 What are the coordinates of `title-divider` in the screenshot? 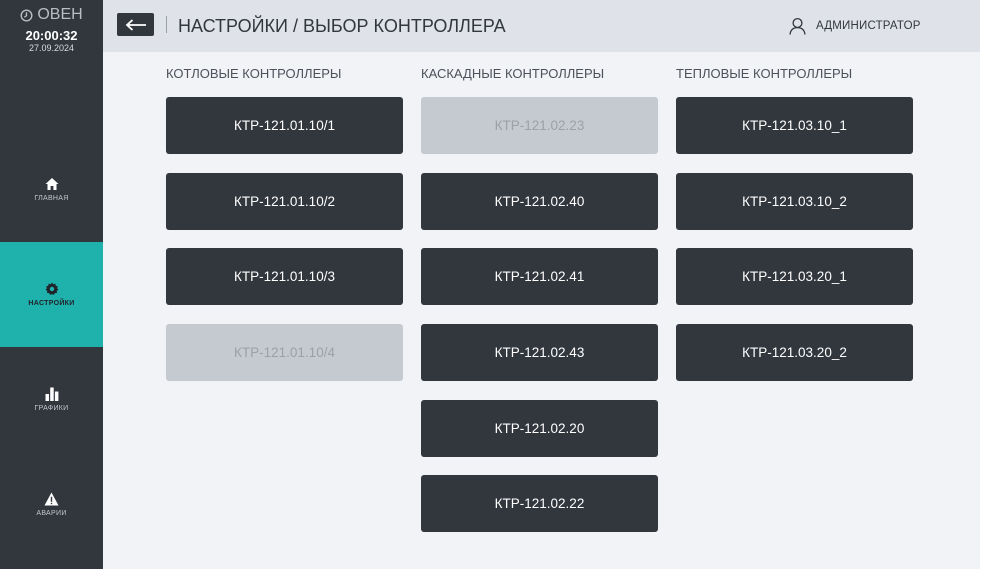 It's located at (166, 24).